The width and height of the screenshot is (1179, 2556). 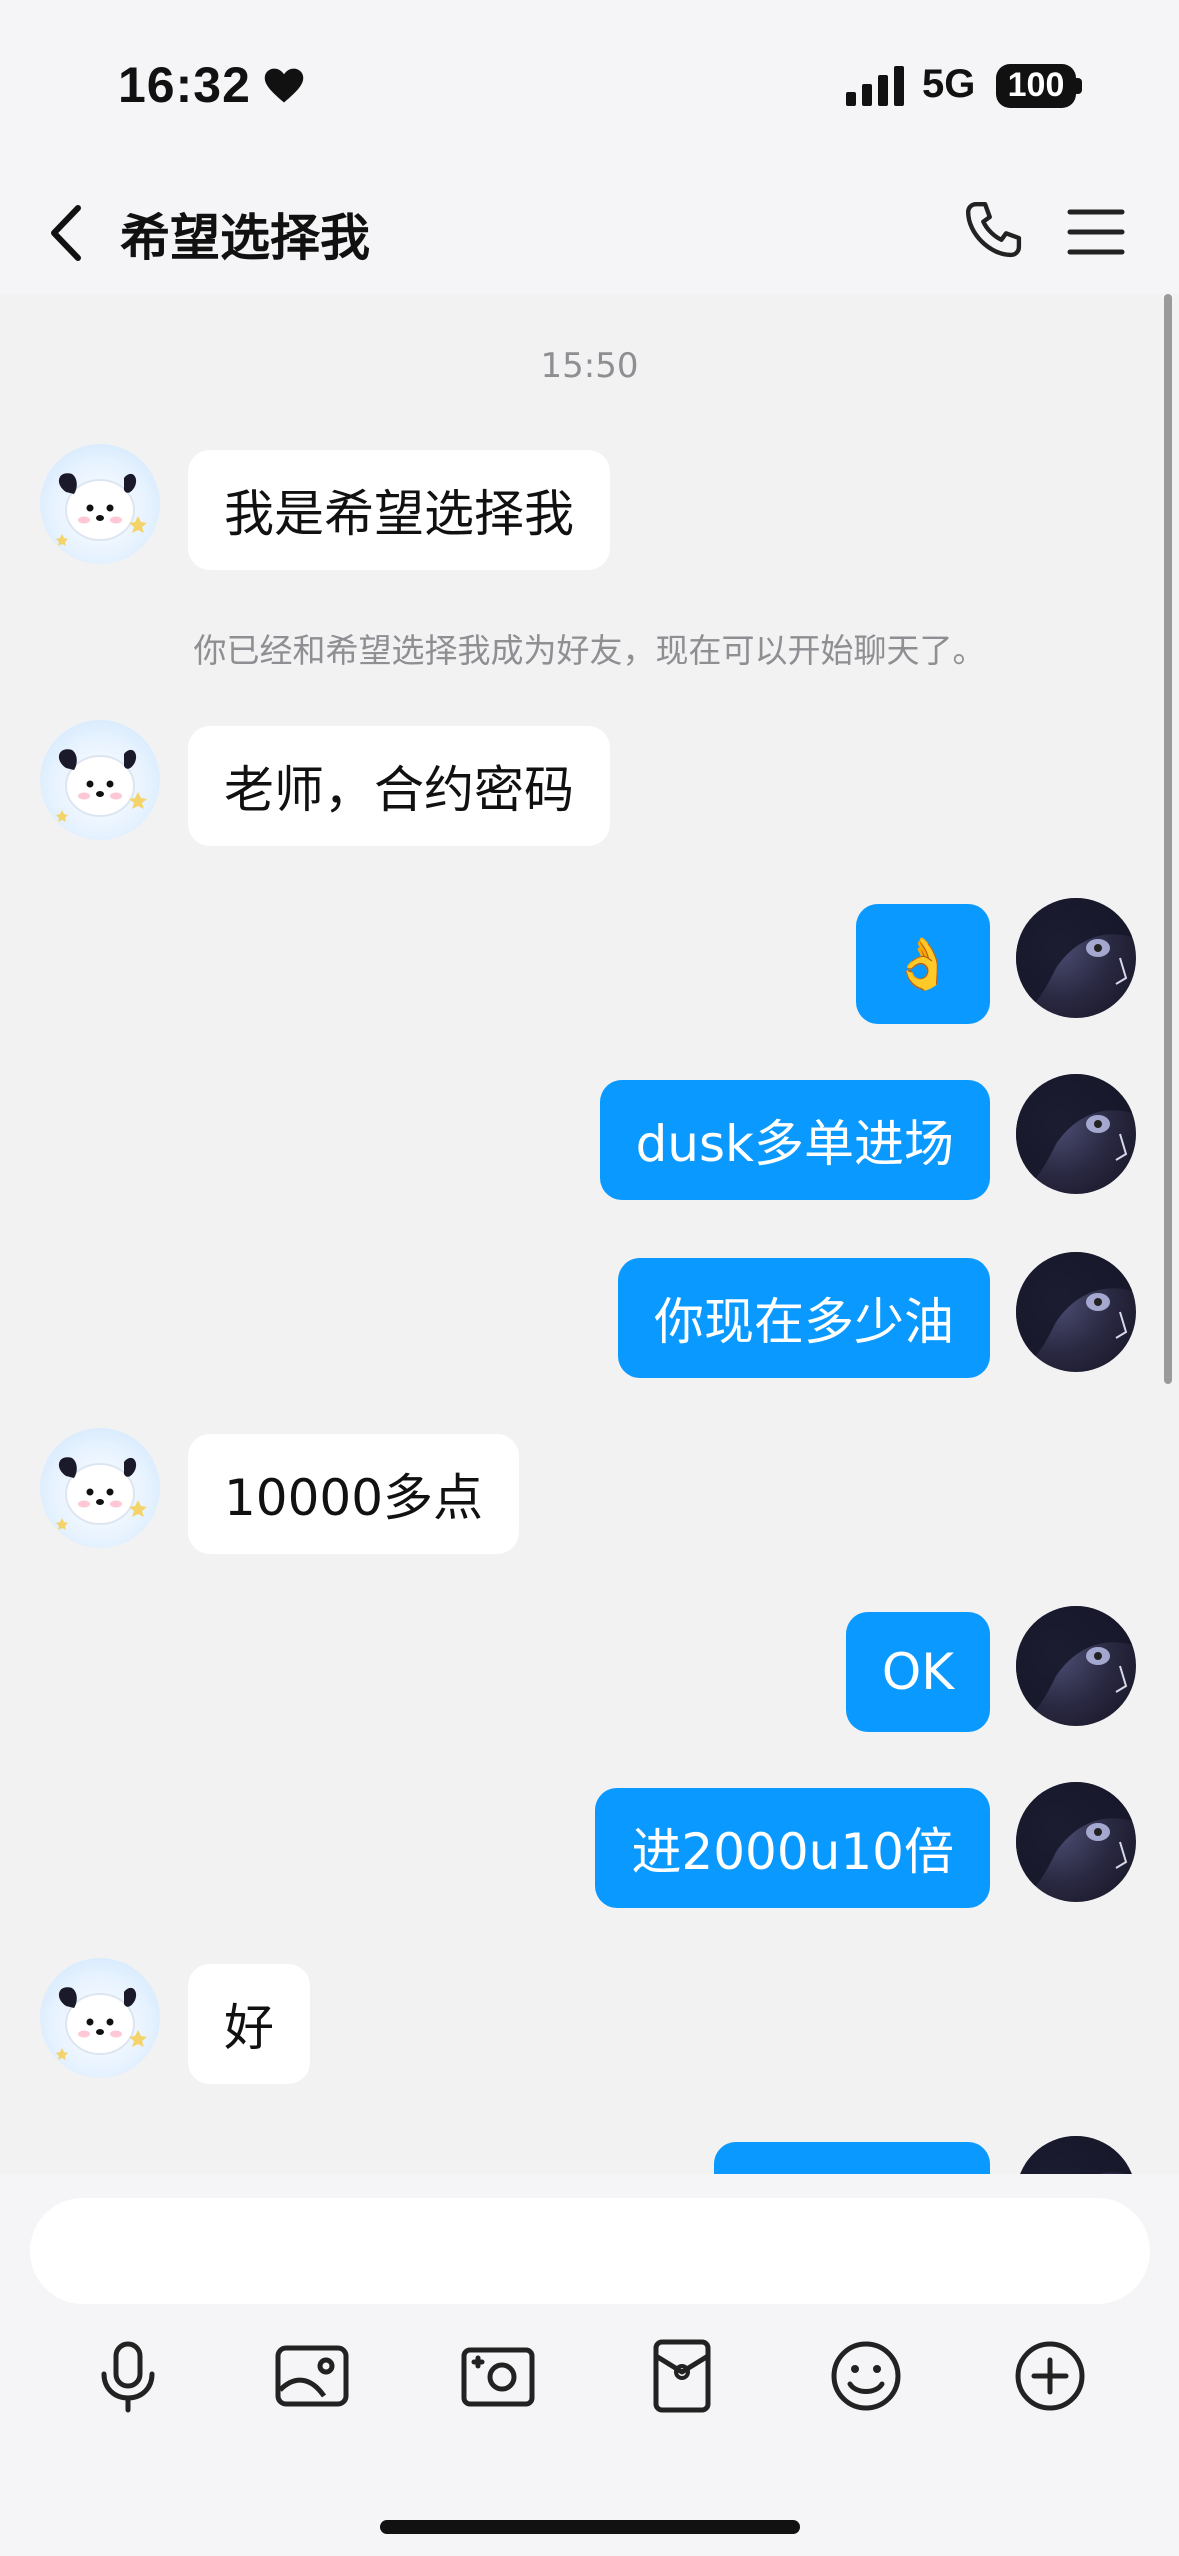 I want to click on system-notice: 你已经和希望选择我成为好友，现在可以开始聊天了。, so click(x=589, y=650).